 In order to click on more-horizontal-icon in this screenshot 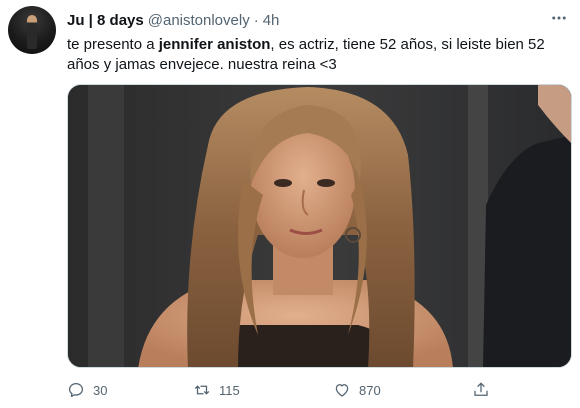, I will do `click(559, 18)`.